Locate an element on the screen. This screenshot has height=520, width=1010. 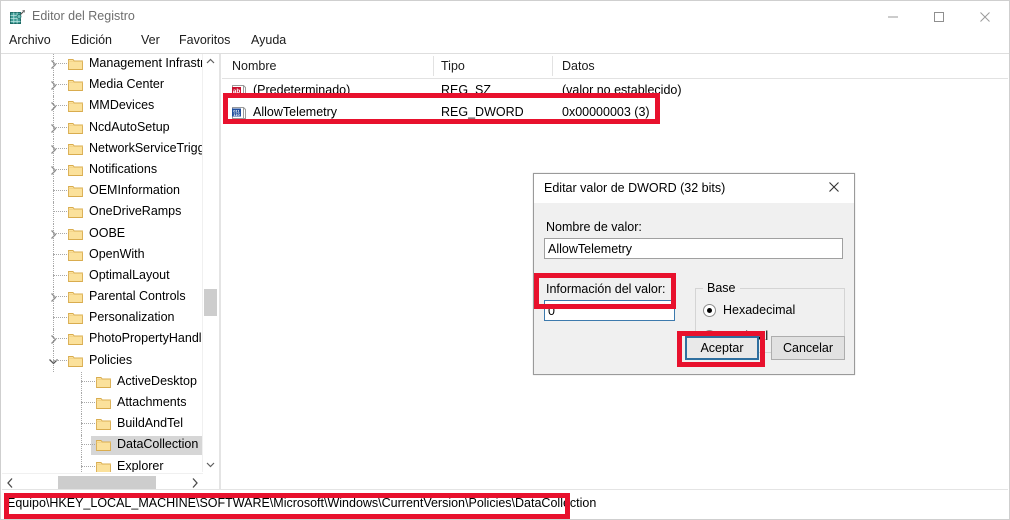
tree-item-buildandtel: BuildAndTel is located at coordinates (102, 425).